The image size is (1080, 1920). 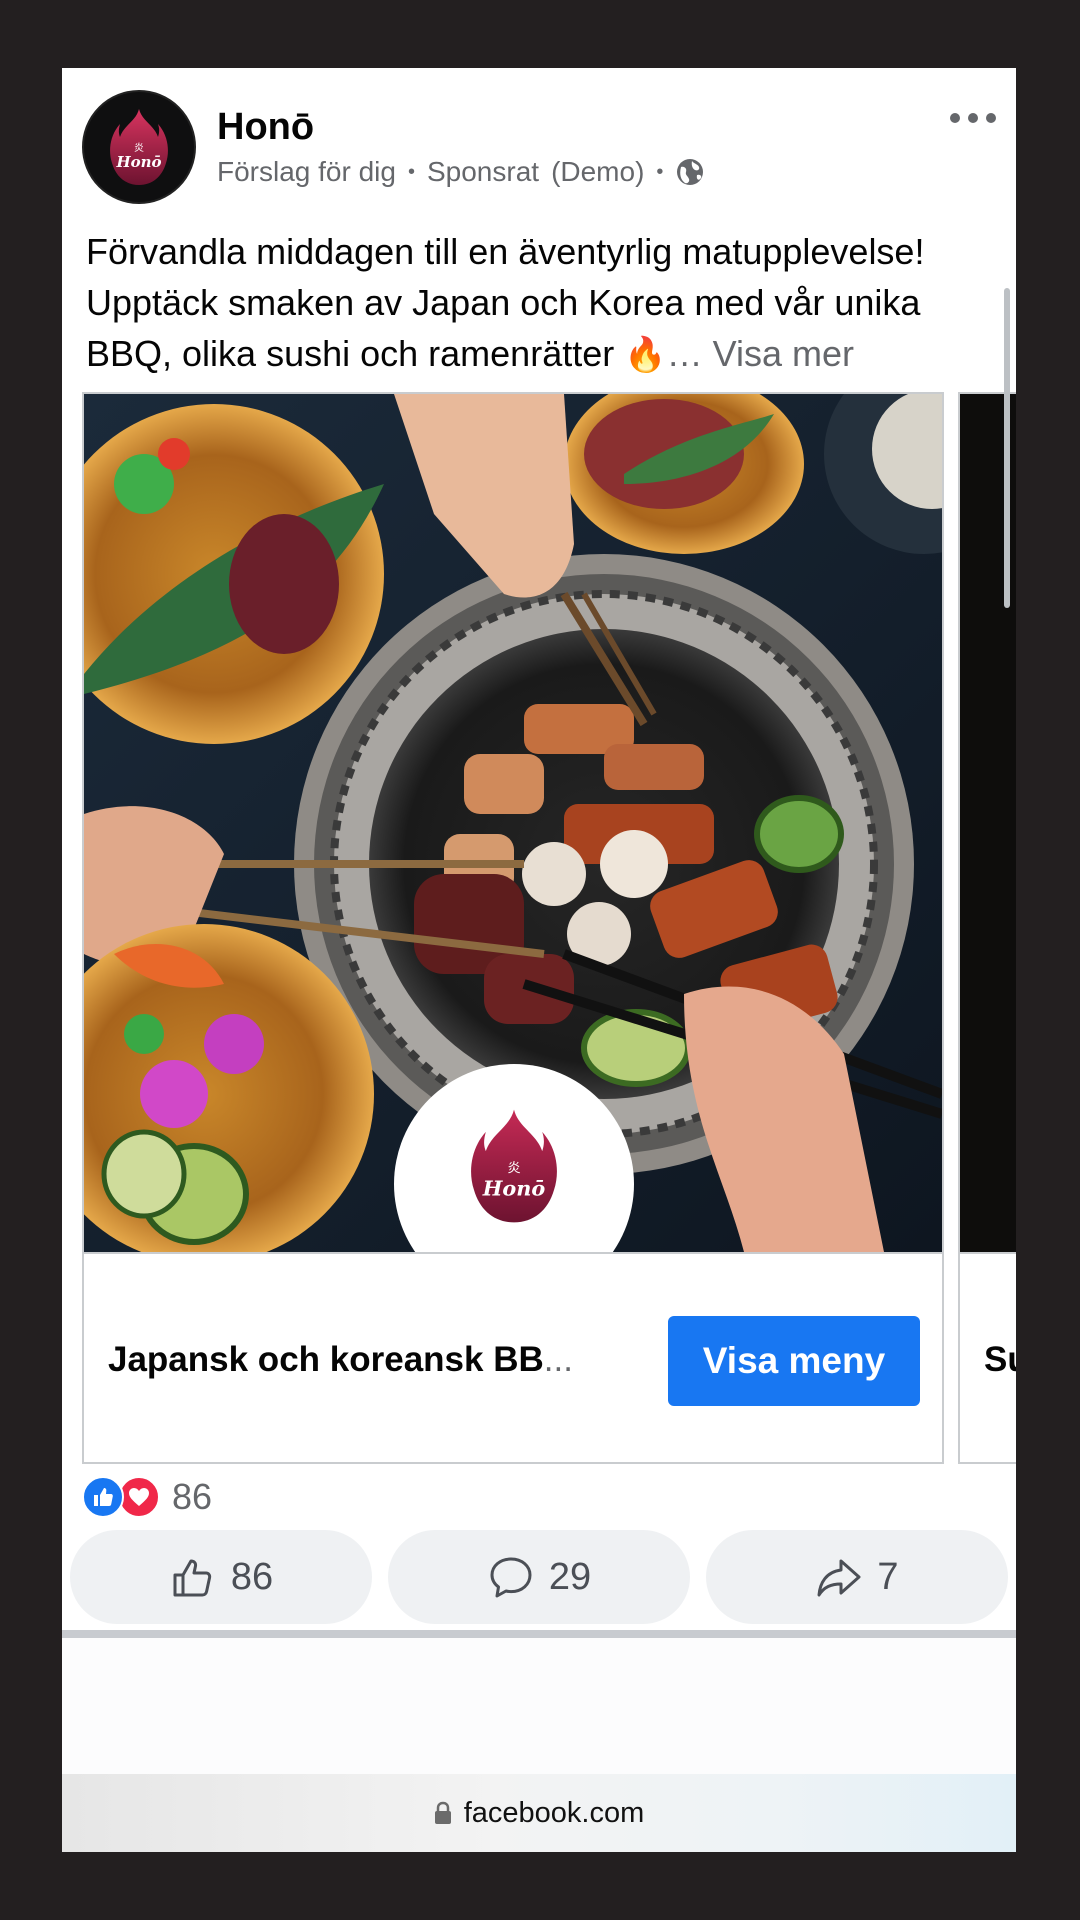 I want to click on page-avatar: 炎 Honō, so click(x=139, y=147).